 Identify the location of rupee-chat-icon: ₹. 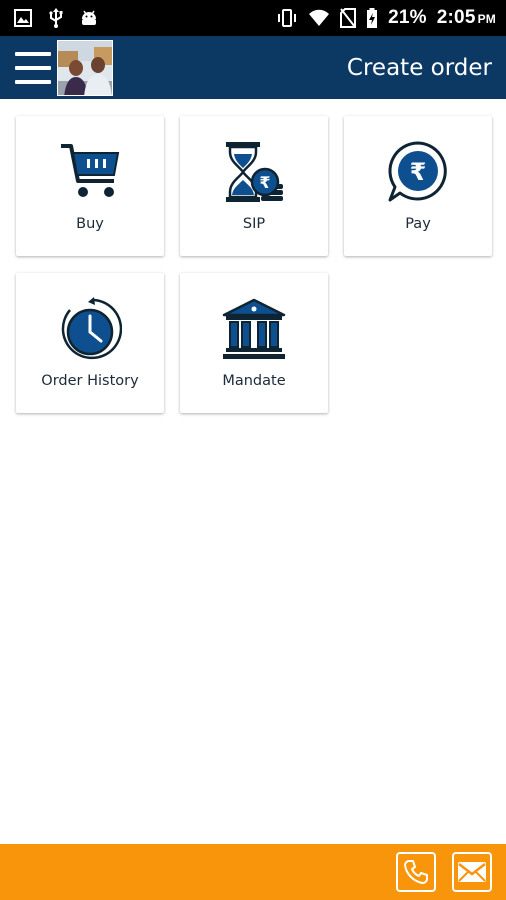
(418, 172).